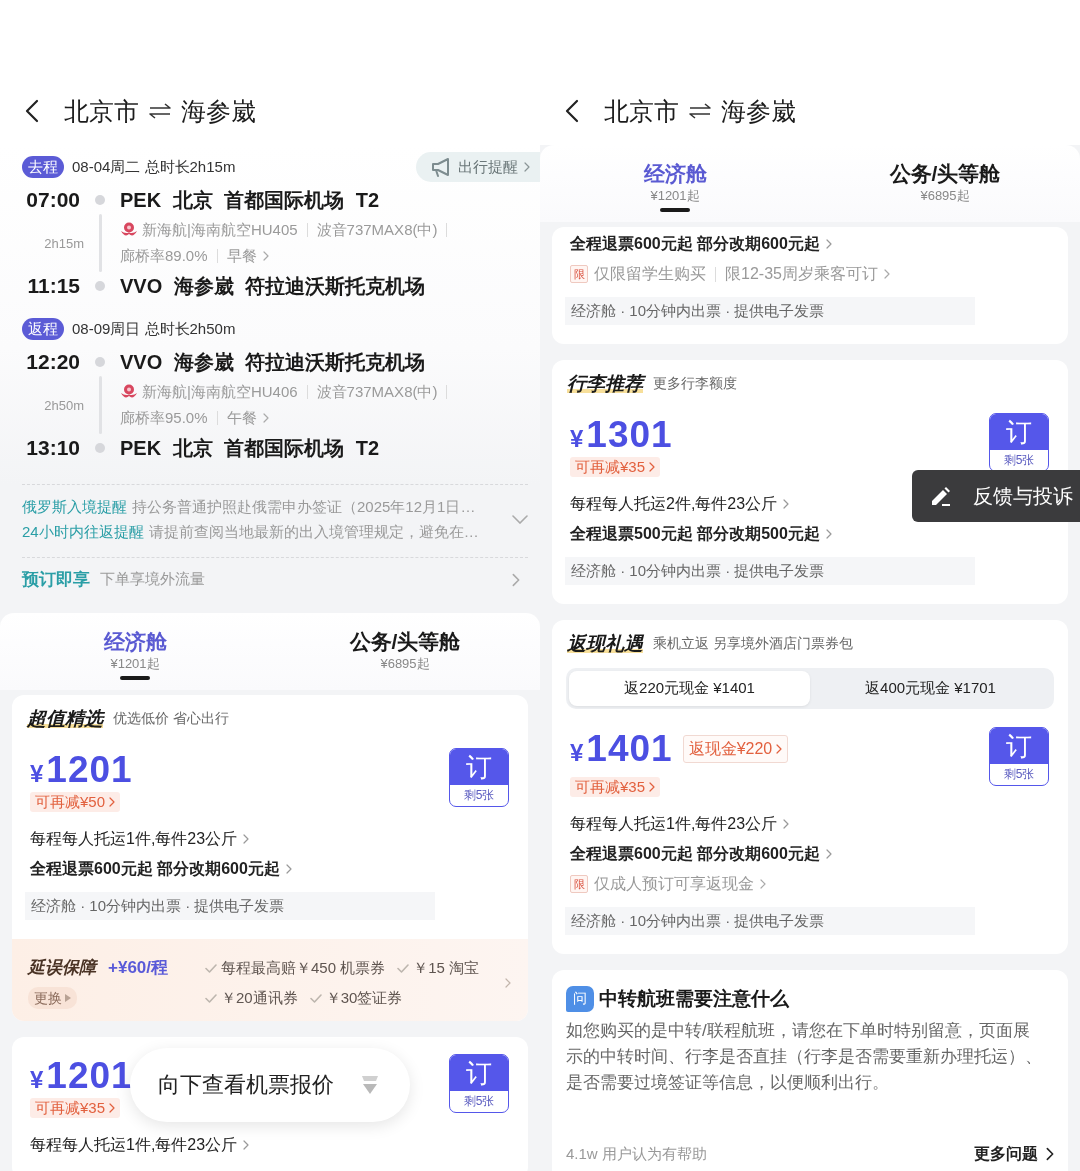  Describe the element at coordinates (52, 998) in the screenshot. I see `change-button: 更换` at that location.